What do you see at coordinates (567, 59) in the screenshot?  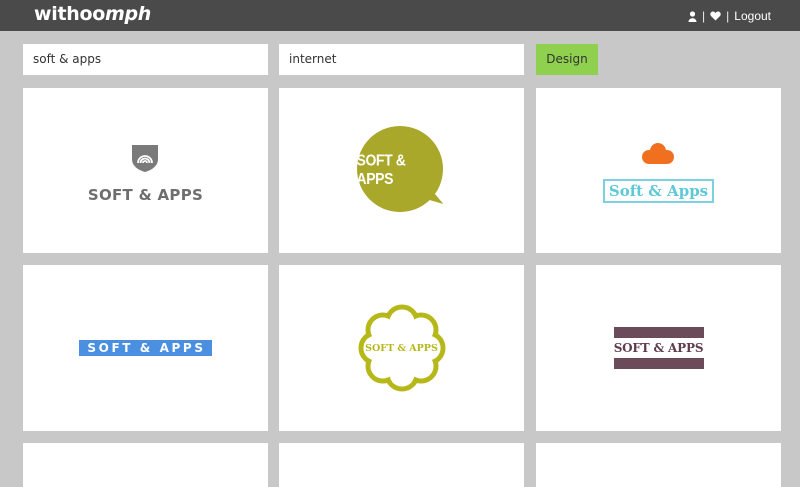 I see `design-button: Design` at bounding box center [567, 59].